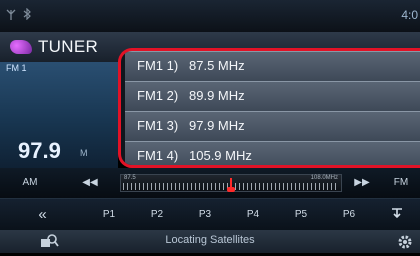 The height and width of the screenshot is (256, 420). Describe the element at coordinates (158, 125) in the screenshot. I see `preset-name: FM1 3)` at that location.